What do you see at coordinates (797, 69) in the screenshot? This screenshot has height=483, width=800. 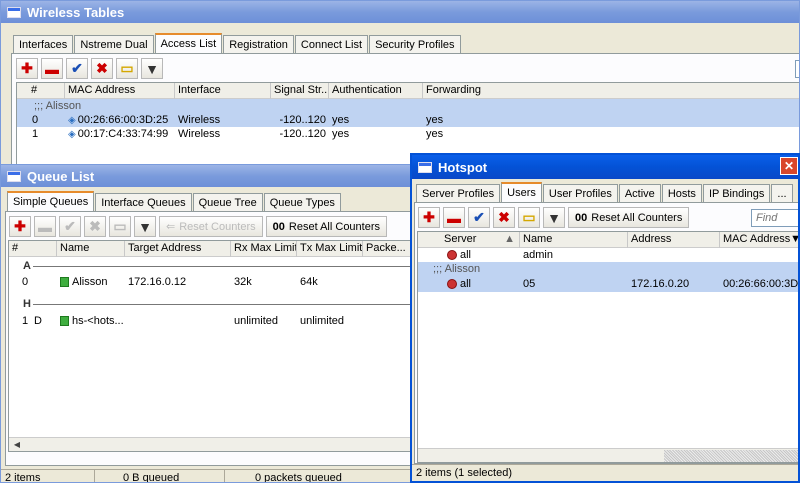 I see `wireless-find-input` at bounding box center [797, 69].